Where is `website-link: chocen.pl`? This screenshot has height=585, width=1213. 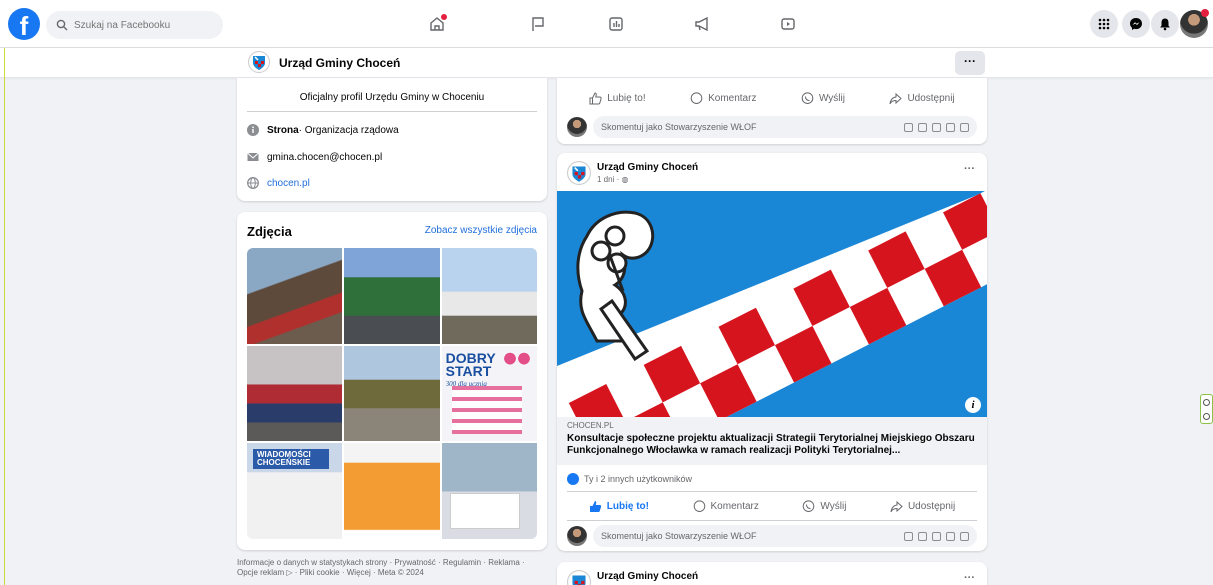 website-link: chocen.pl is located at coordinates (288, 183).